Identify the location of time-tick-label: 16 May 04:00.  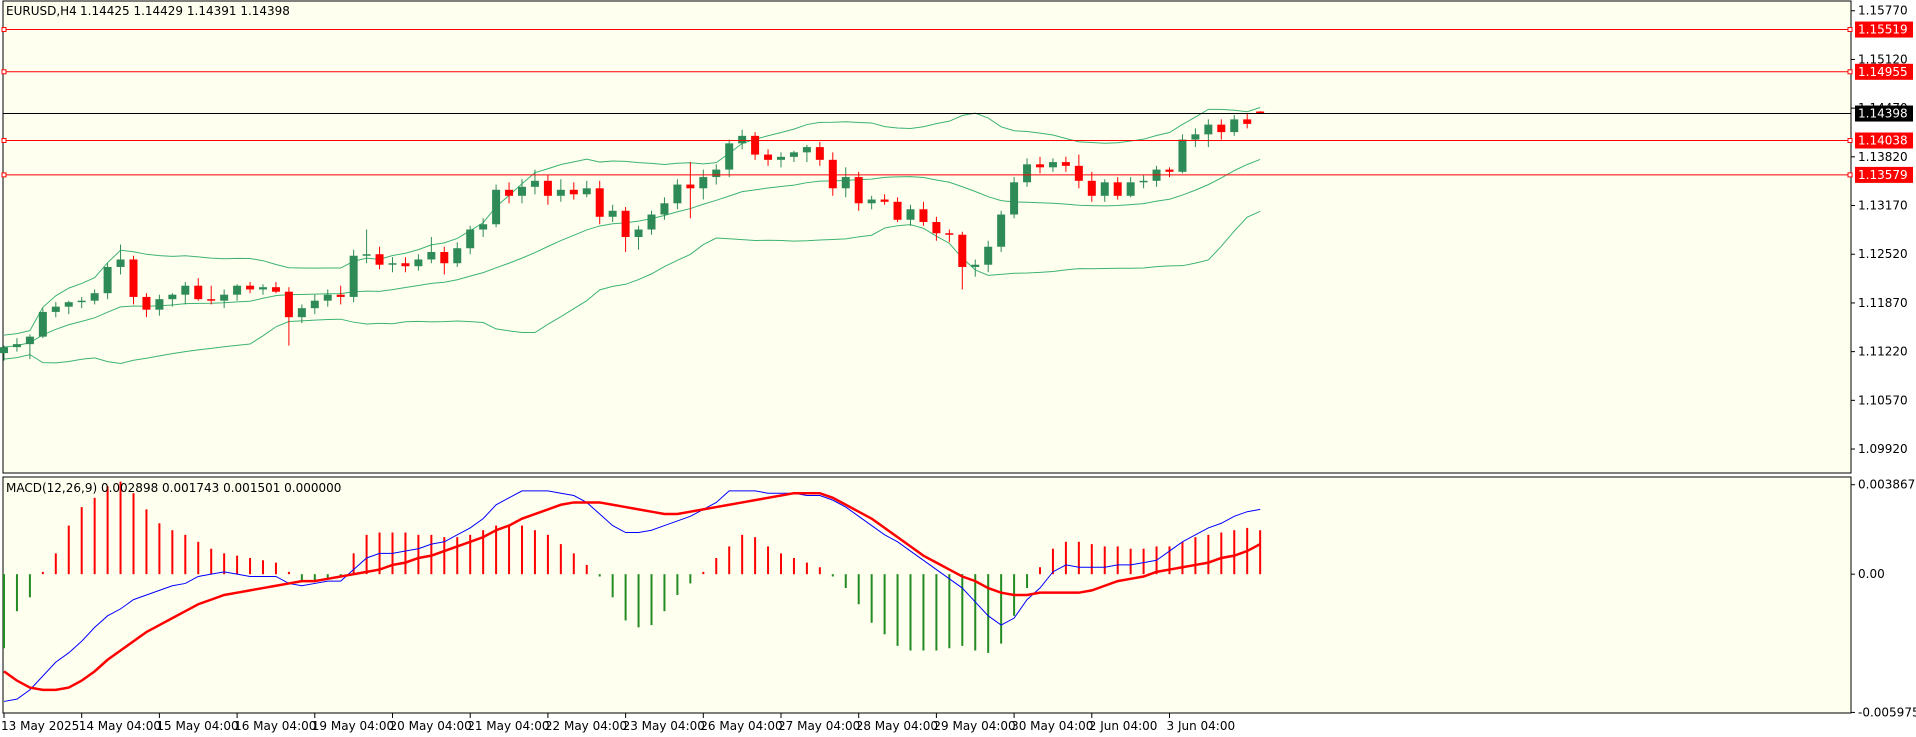
(275, 726).